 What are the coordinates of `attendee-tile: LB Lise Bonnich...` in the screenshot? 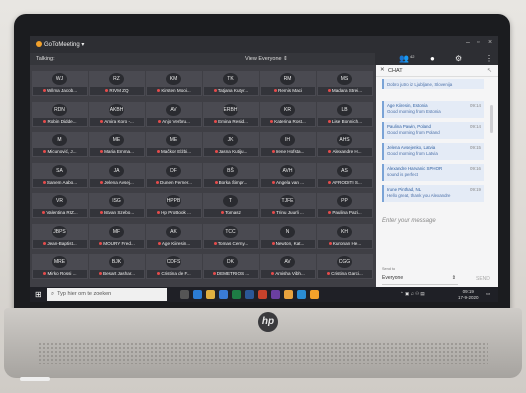 It's located at (345, 114).